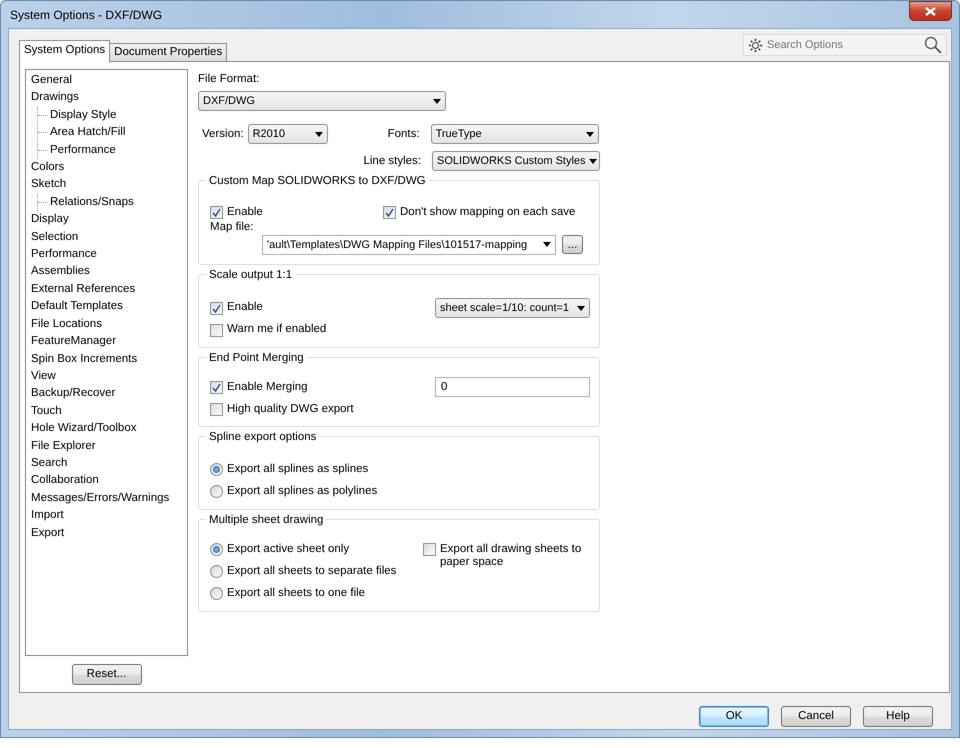  Describe the element at coordinates (43, 377) in the screenshot. I see `sidebar-item: View` at that location.